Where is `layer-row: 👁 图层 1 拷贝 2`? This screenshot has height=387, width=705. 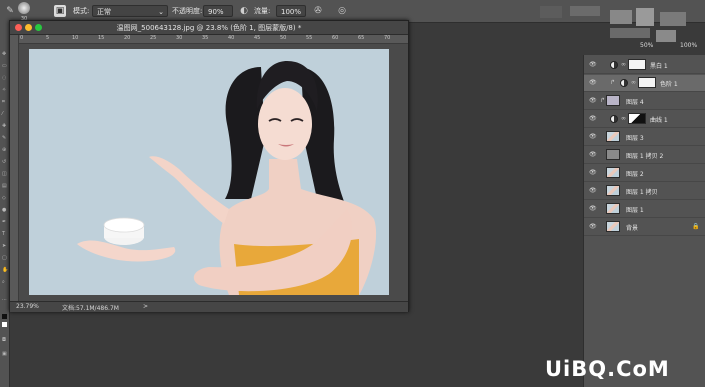
layer-row: 👁 图层 1 拷贝 2 is located at coordinates (644, 155).